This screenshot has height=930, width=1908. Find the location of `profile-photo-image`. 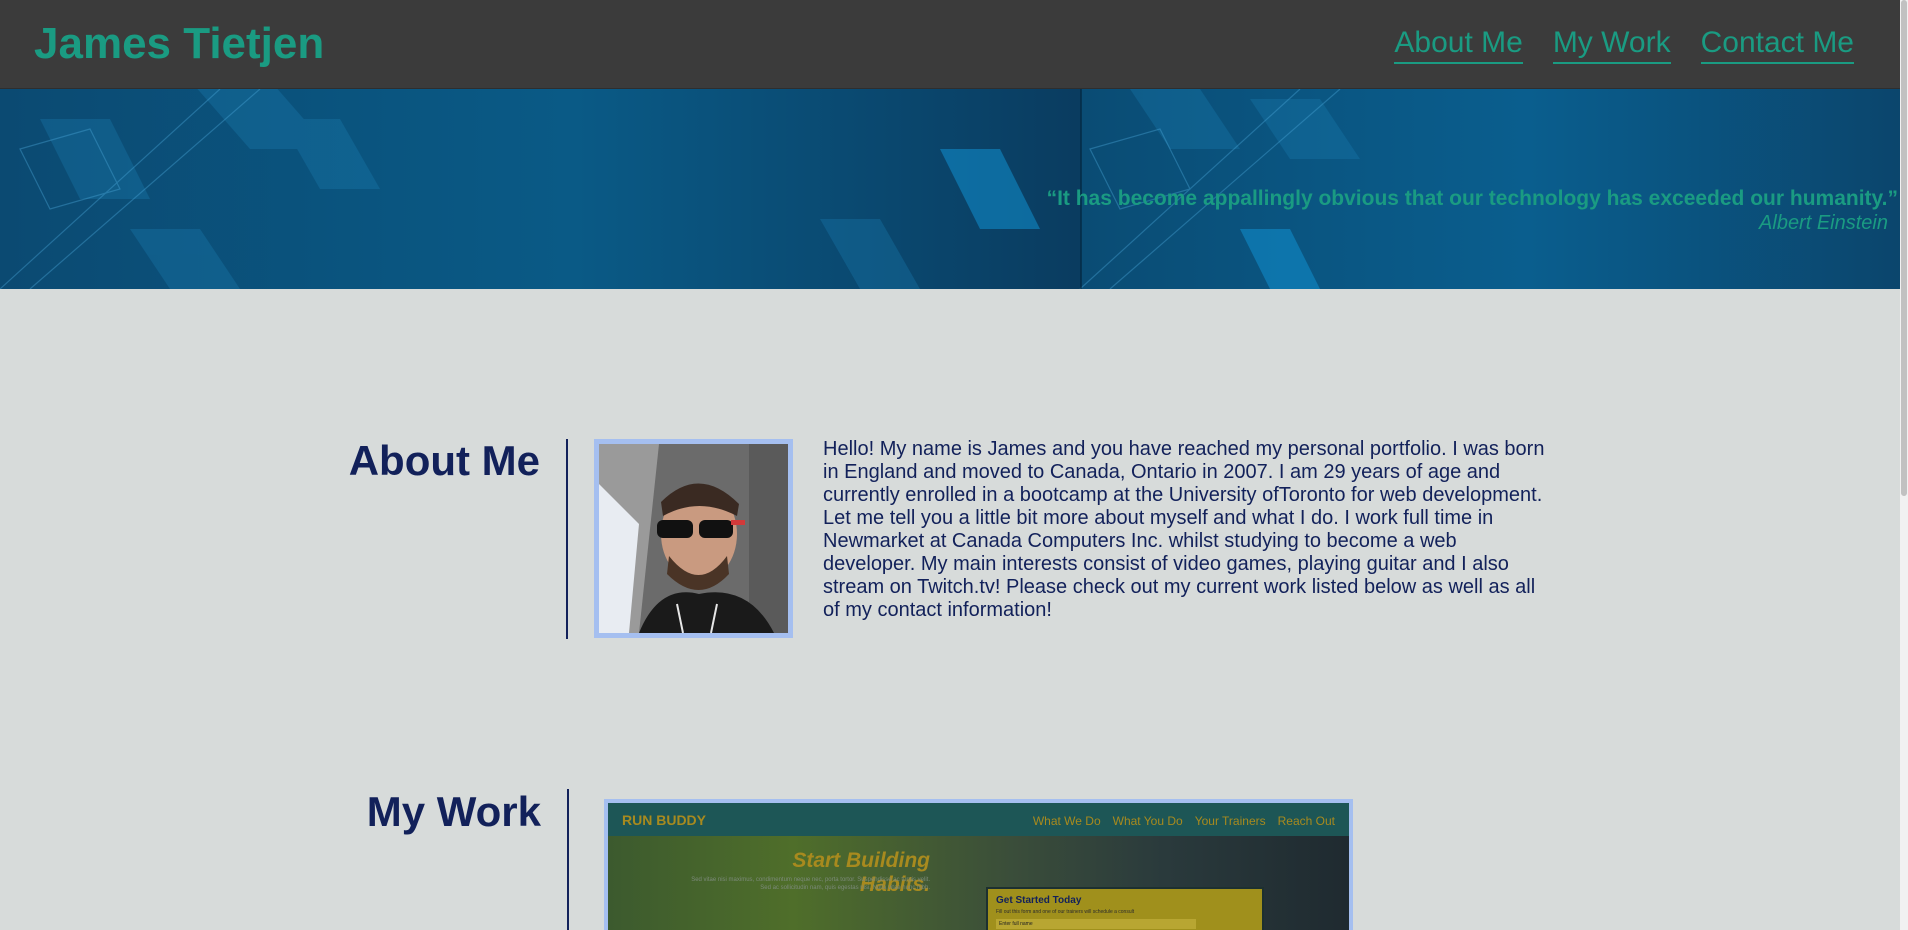

profile-photo-image is located at coordinates (693, 538).